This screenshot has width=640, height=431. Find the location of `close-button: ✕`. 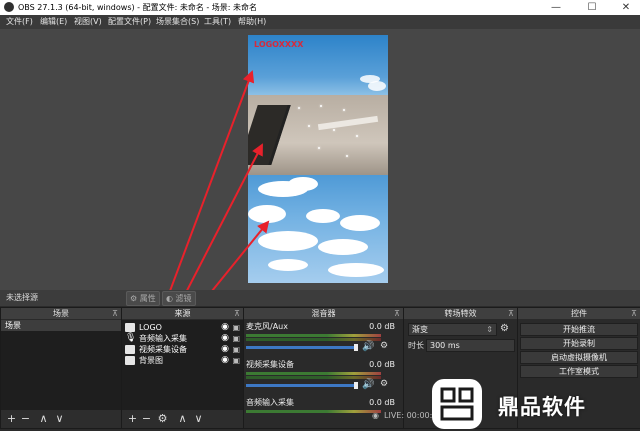

close-button: ✕ is located at coordinates (626, 7).